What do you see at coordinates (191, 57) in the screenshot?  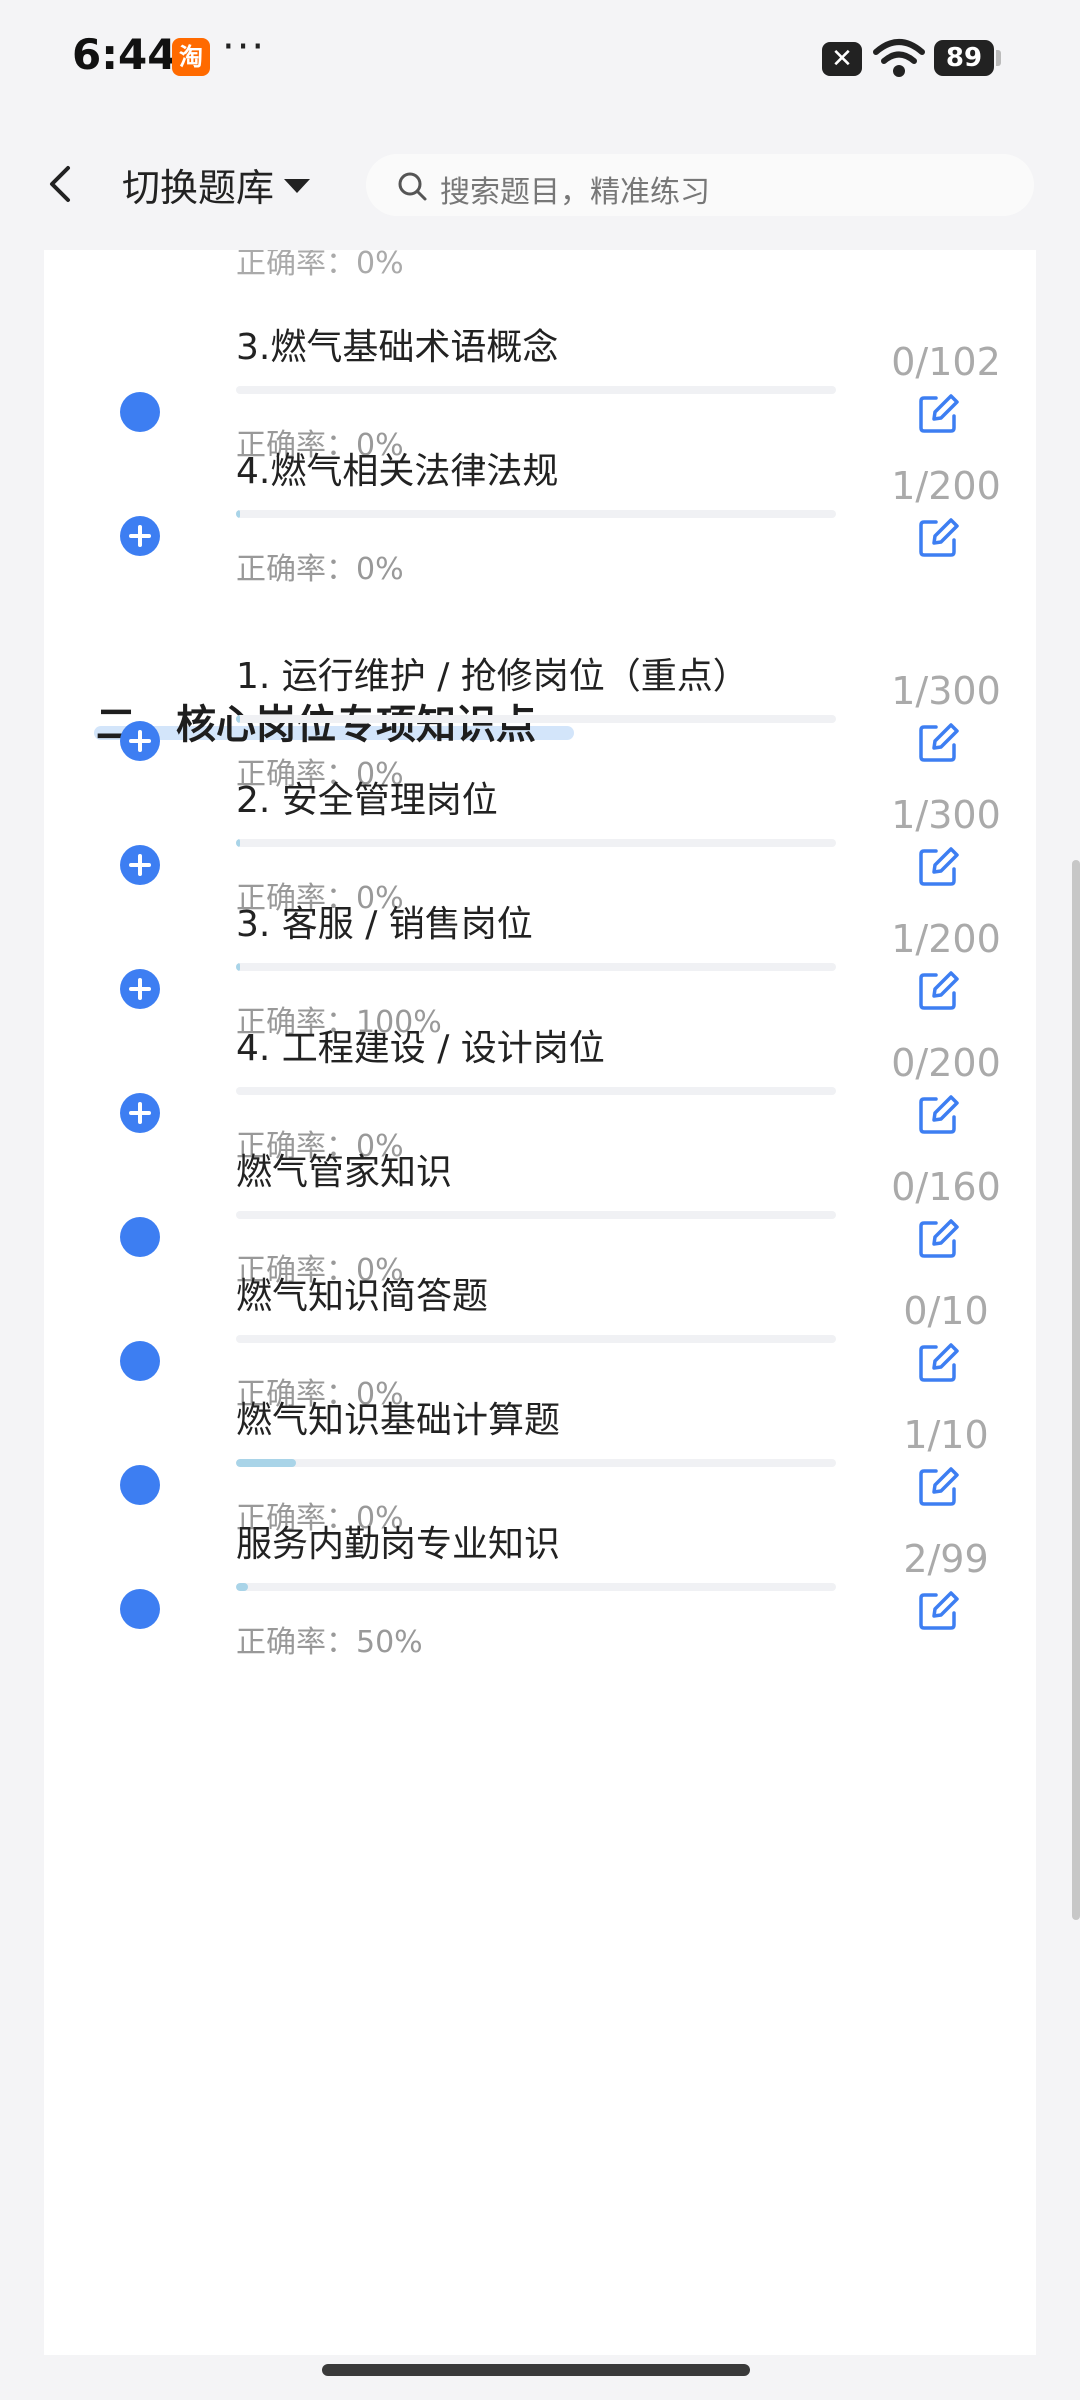 I see `taobao-notification-icon: 淘` at bounding box center [191, 57].